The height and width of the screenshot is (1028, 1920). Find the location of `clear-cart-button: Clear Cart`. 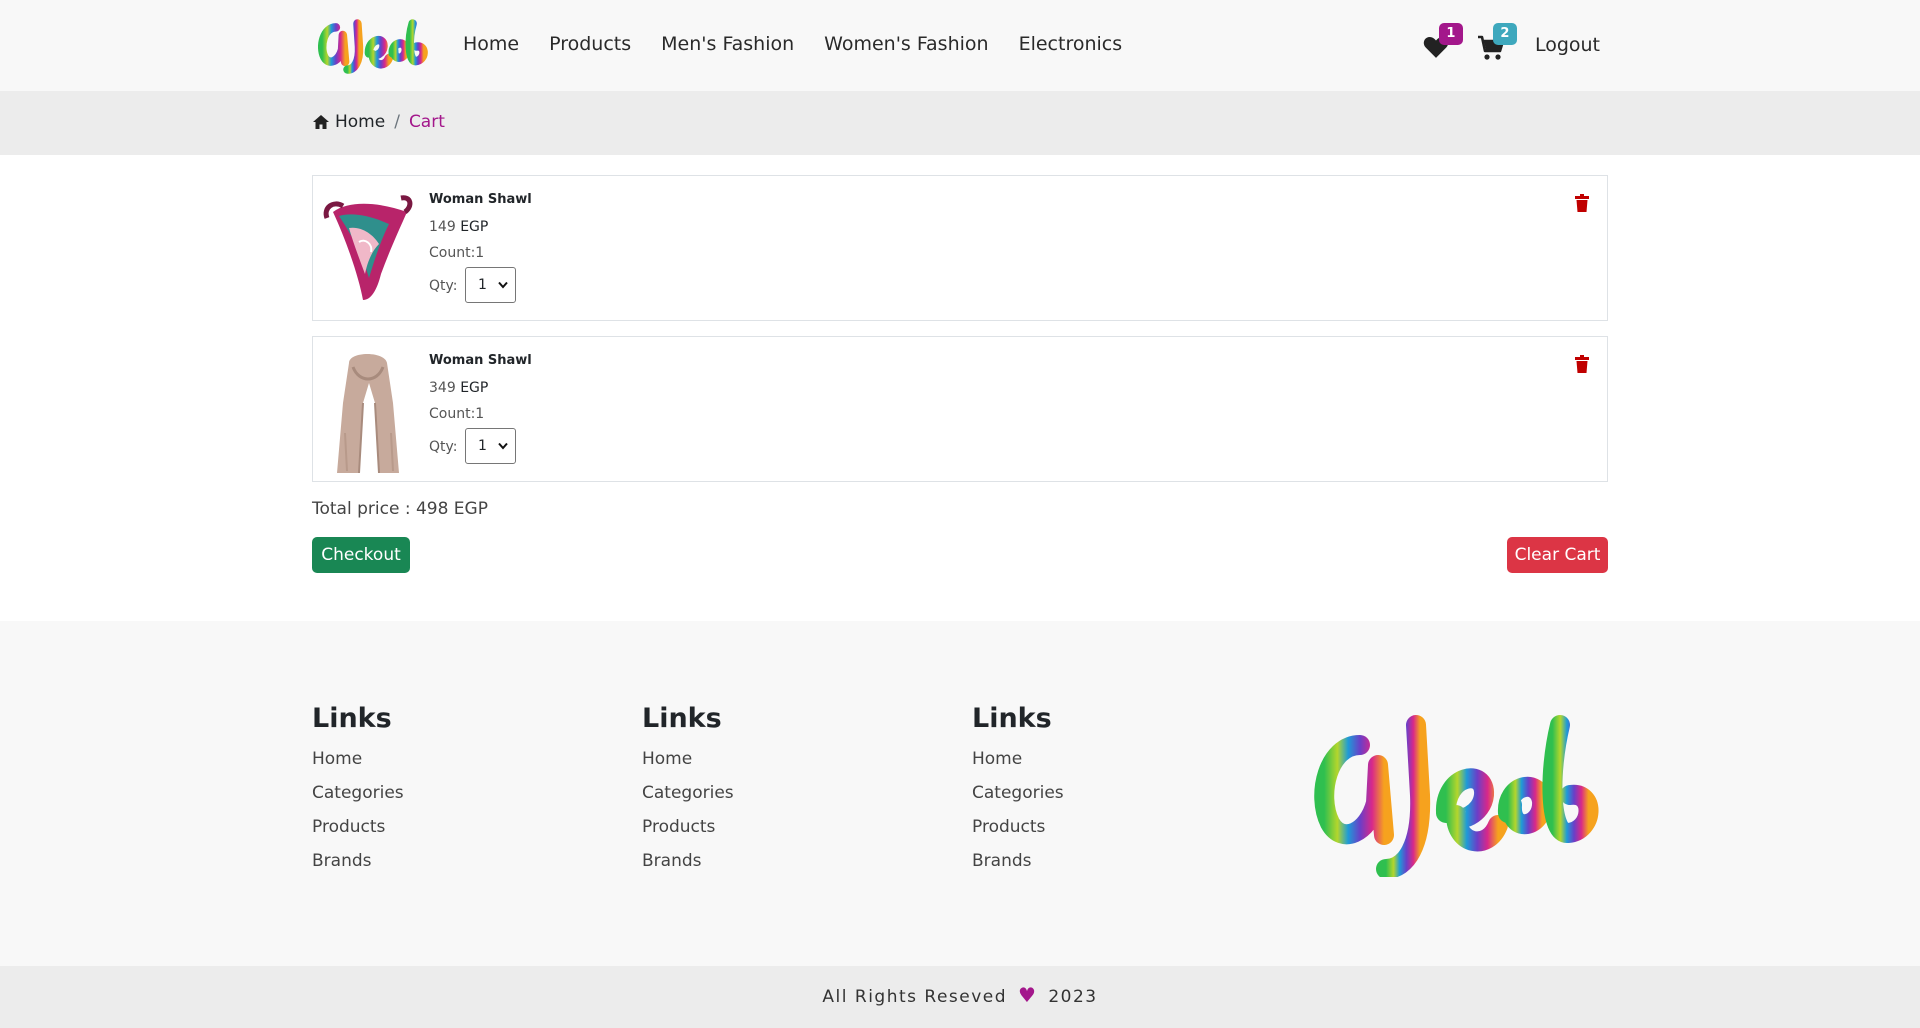

clear-cart-button: Clear Cart is located at coordinates (1557, 555).